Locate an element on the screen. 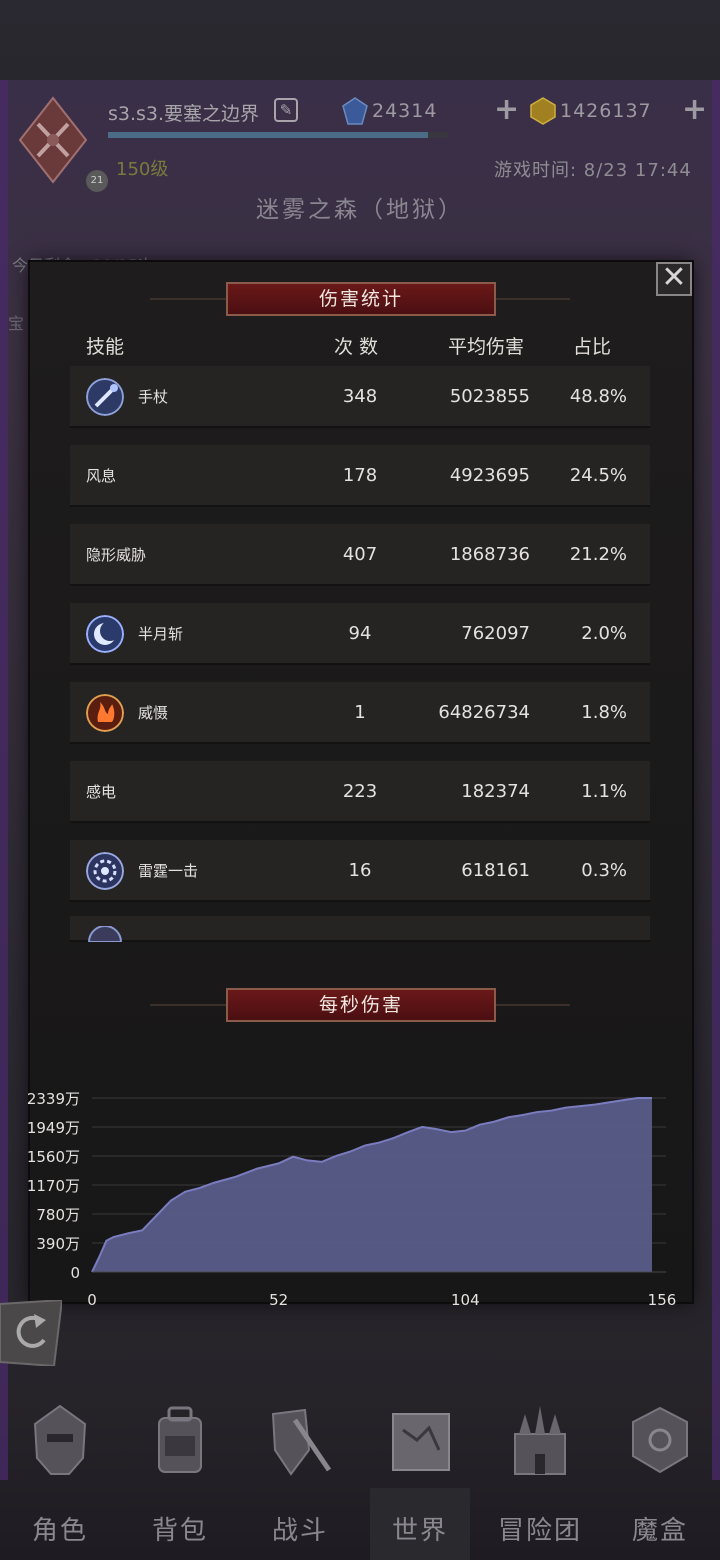 Image resolution: width=720 pixels, height=1560 pixels. y-tick-label: 390万 is located at coordinates (58, 1244).